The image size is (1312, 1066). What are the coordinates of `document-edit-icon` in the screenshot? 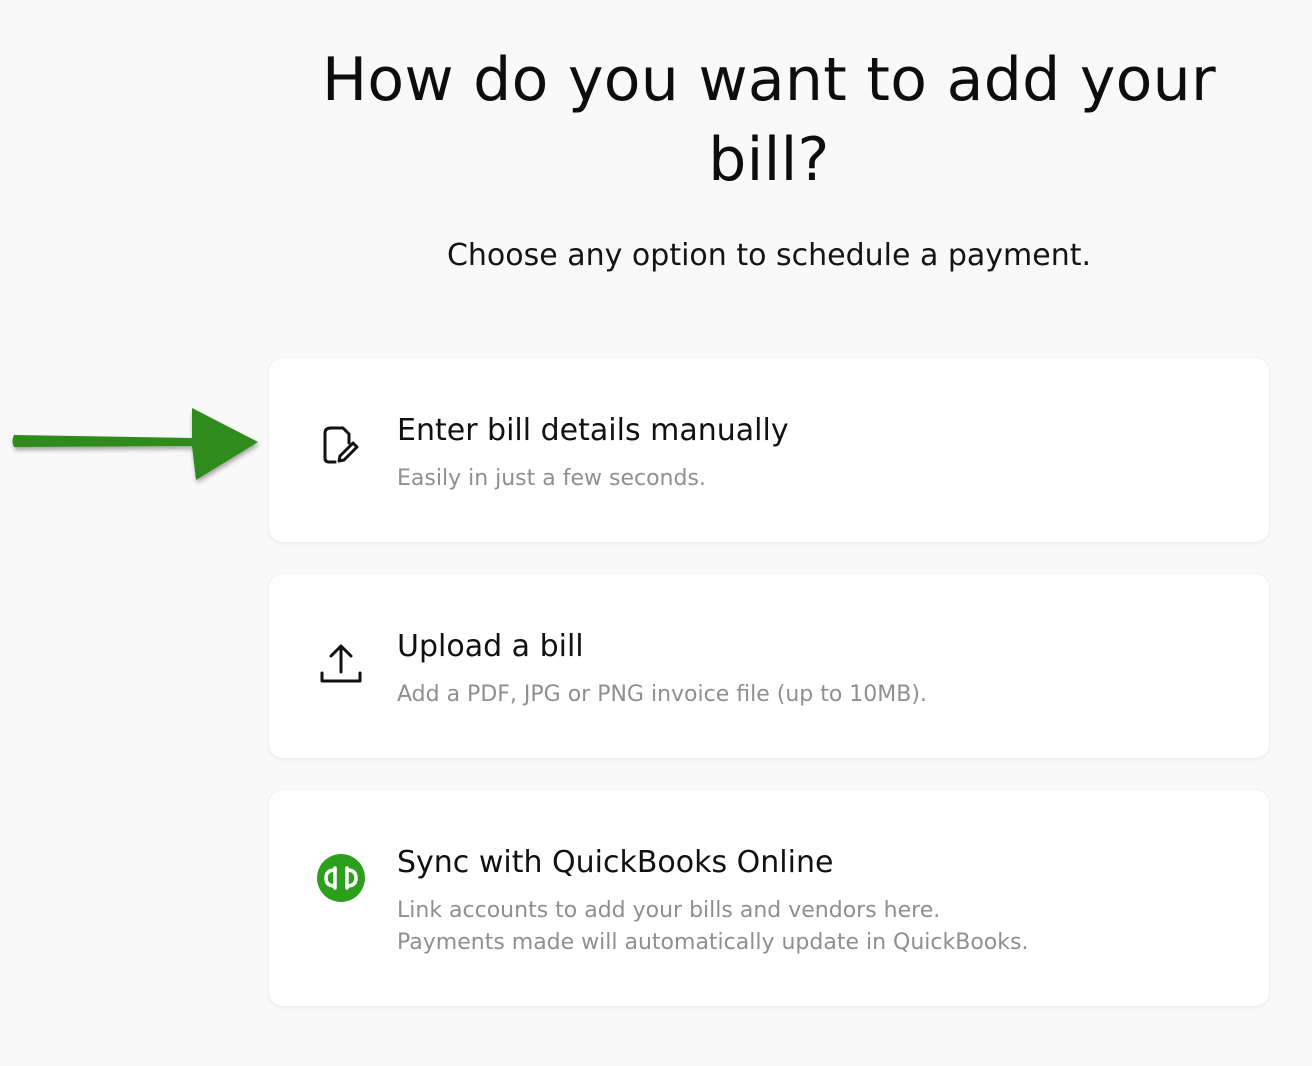 It's located at (341, 446).